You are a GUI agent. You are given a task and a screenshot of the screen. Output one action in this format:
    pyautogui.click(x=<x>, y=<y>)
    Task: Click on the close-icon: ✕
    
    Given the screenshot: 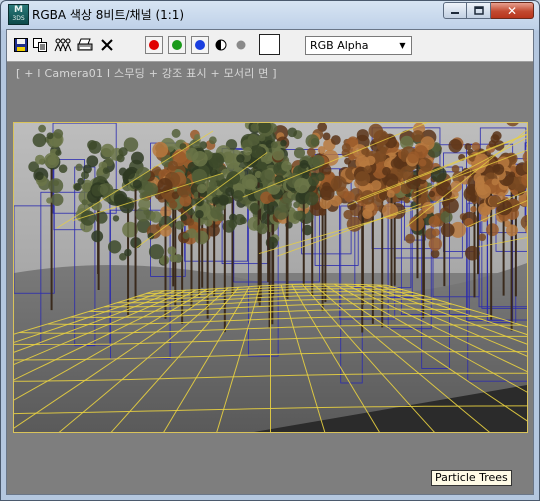 What is the action you would take?
    pyautogui.click(x=512, y=10)
    